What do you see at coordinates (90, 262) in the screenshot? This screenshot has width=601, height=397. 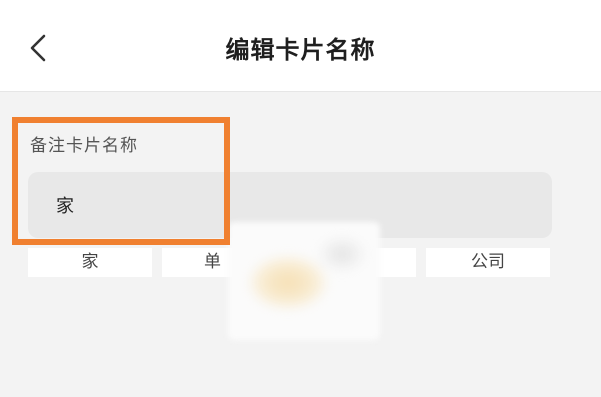 I see `suggestion-chip-home: 家` at bounding box center [90, 262].